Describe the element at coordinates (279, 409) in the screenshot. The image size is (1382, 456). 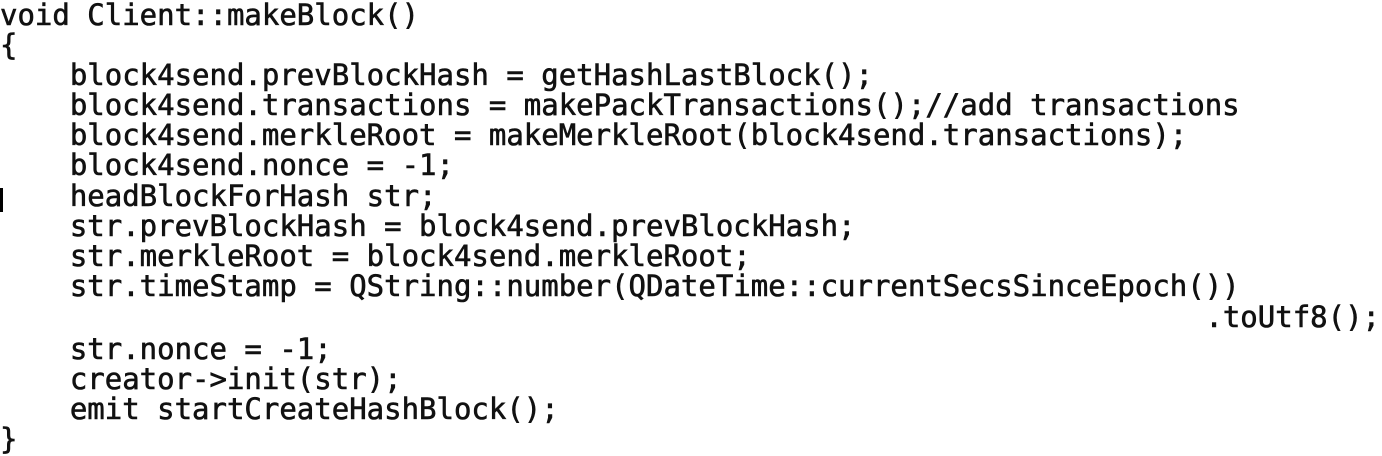
I see `code-line: emit startCreateHashBlock();` at that location.